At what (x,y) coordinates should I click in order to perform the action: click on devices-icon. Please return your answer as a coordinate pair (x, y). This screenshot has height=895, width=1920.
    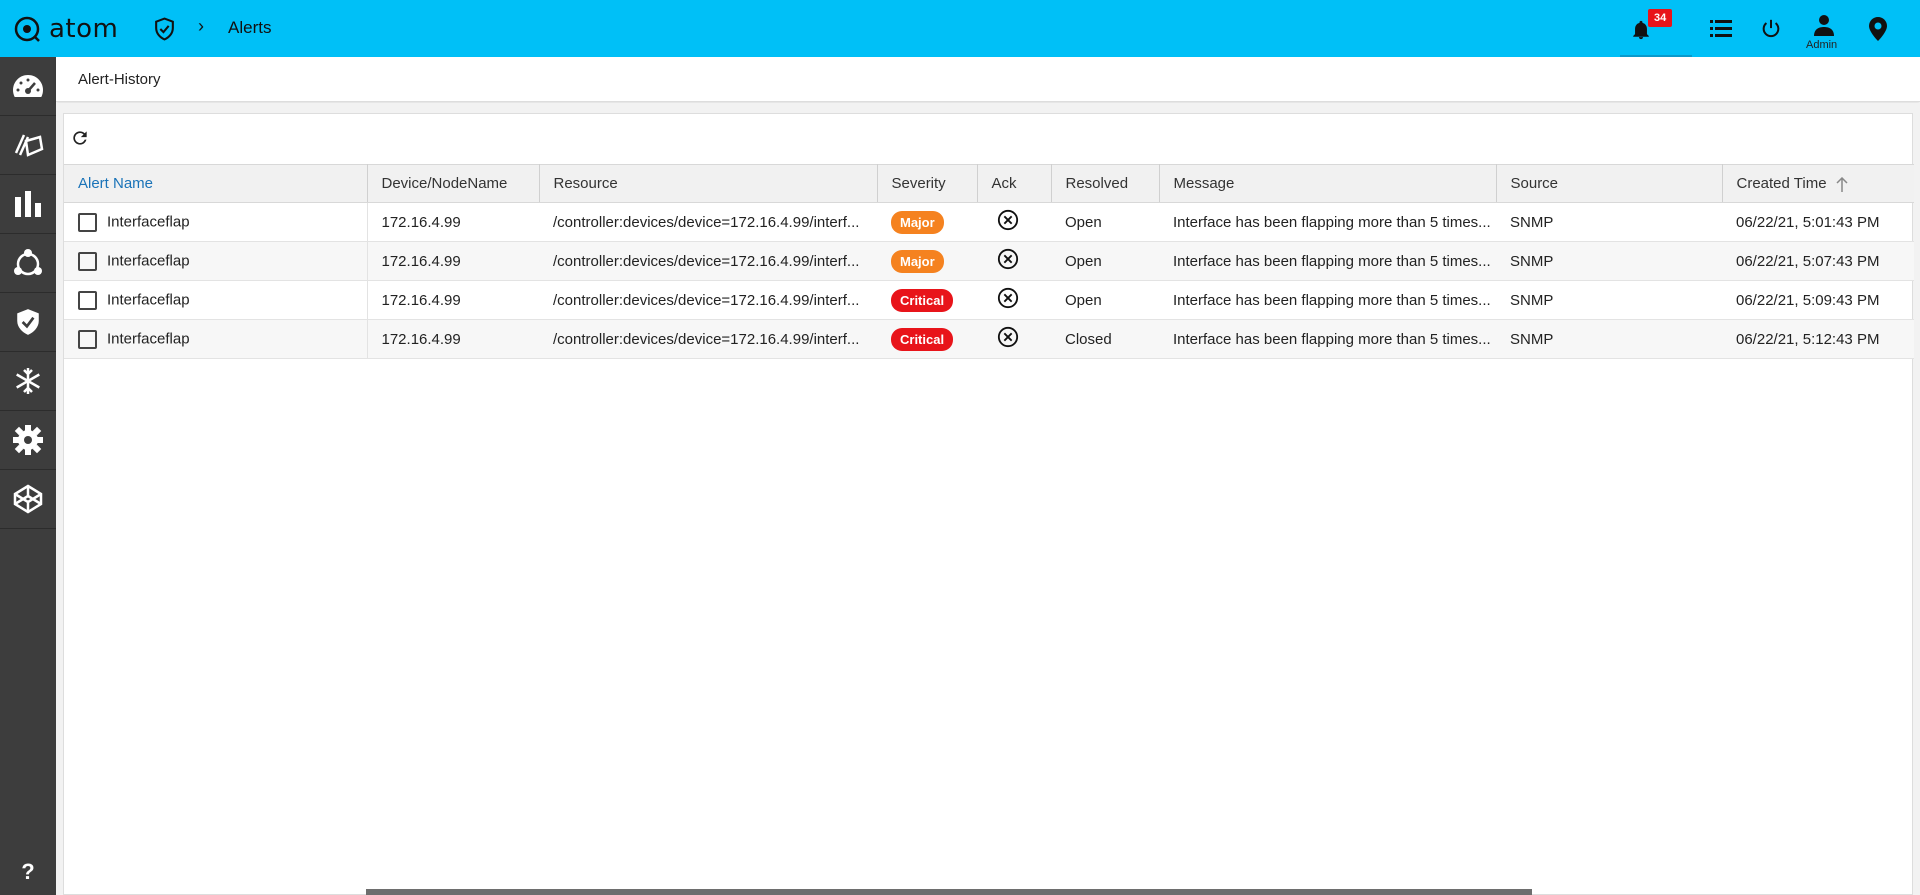
    Looking at the image, I should click on (29, 145).